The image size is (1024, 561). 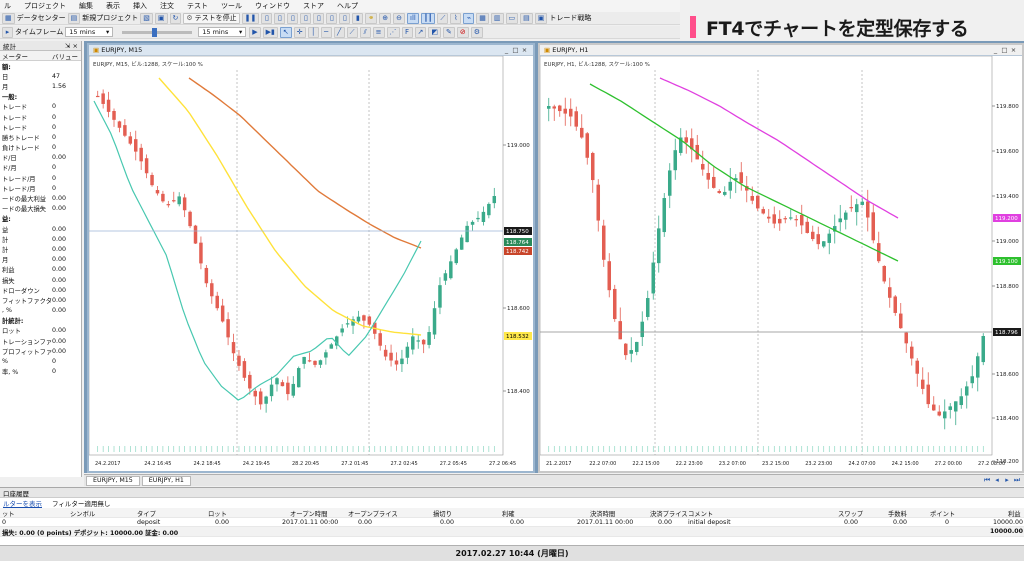 What do you see at coordinates (293, 18) in the screenshot?
I see `doc2-icon: ▯` at bounding box center [293, 18].